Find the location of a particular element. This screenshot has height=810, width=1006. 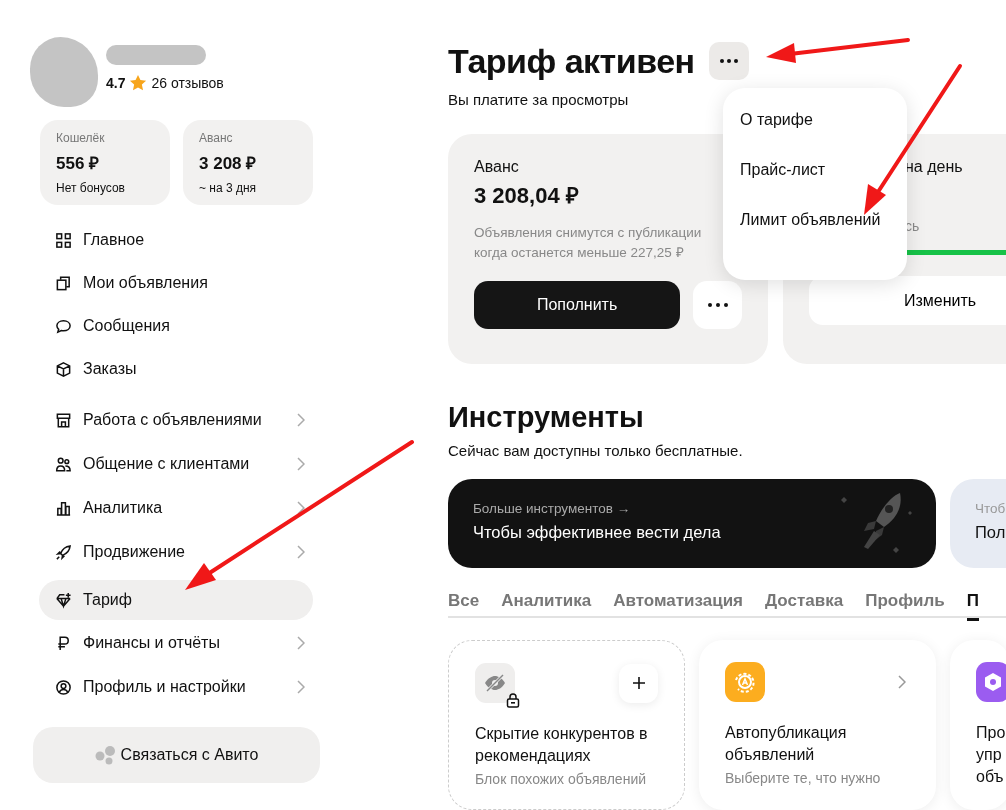

copy-icon is located at coordinates (63, 283).